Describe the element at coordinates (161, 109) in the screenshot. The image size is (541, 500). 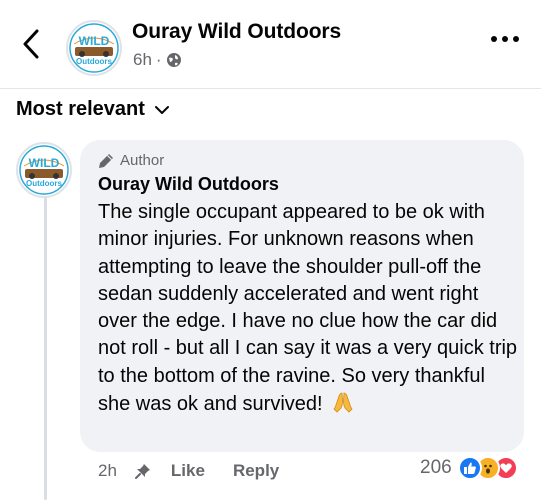
I see `chevron-down-icon` at that location.